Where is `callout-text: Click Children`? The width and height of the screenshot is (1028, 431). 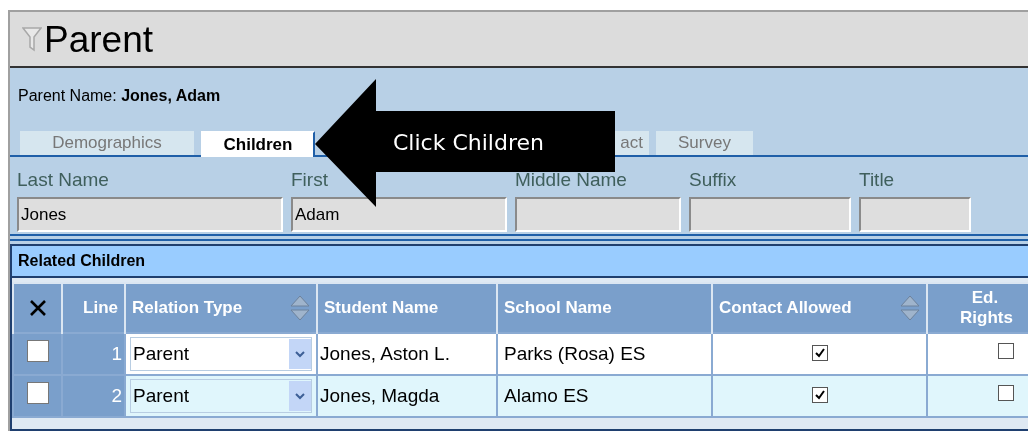
callout-text: Click Children is located at coordinates (468, 143).